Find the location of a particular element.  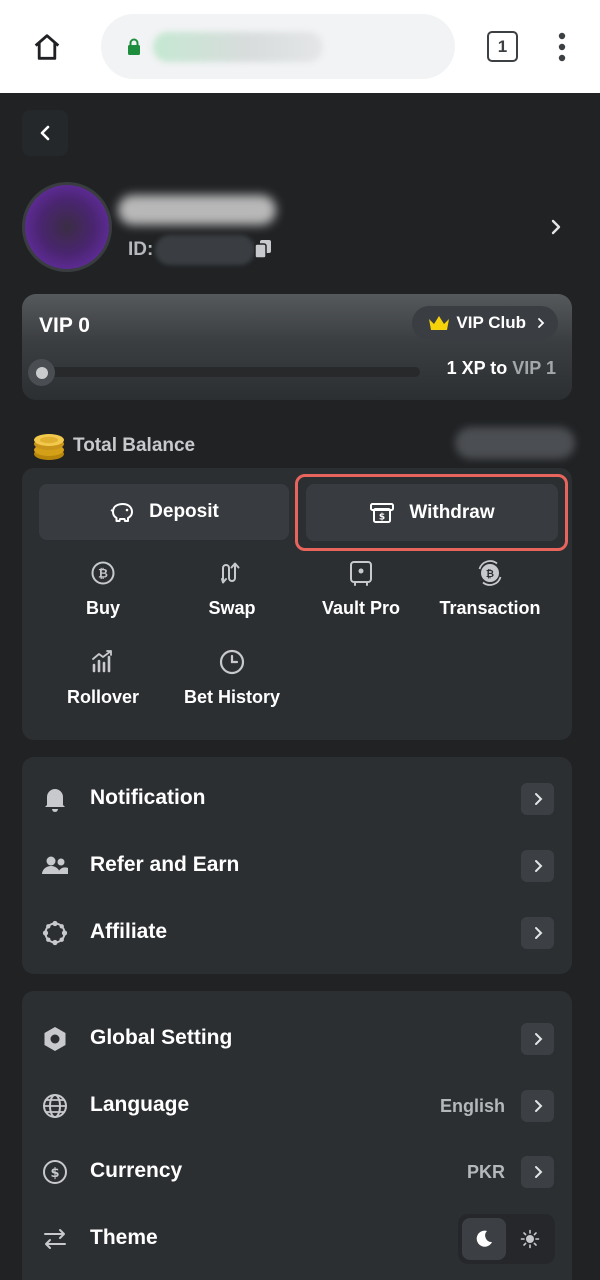

menu-label: Theme is located at coordinates (124, 1237).